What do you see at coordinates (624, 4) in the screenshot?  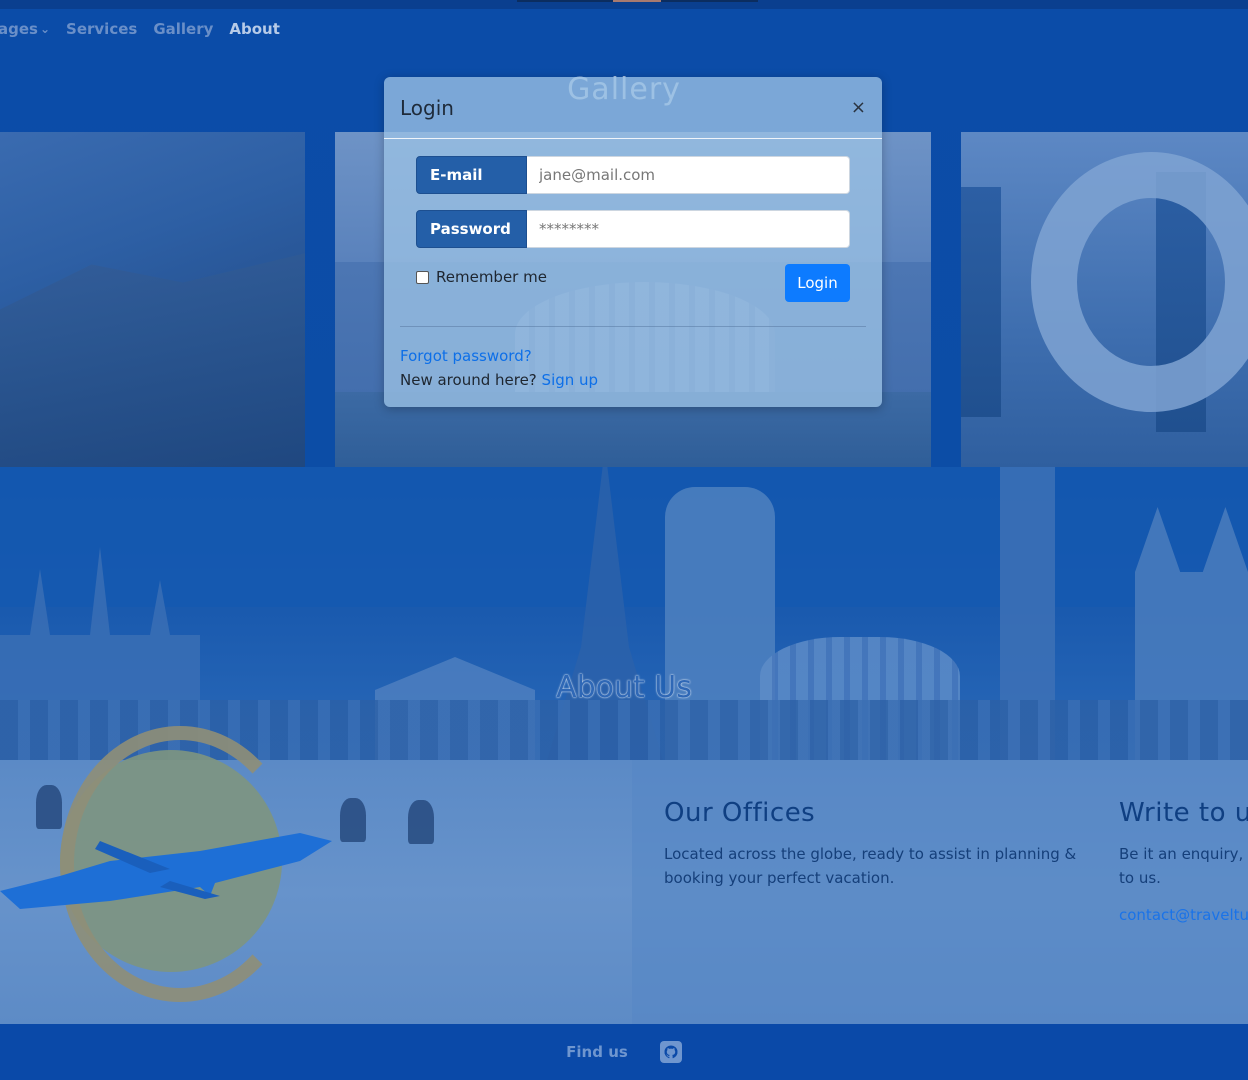 I see `top-strip` at bounding box center [624, 4].